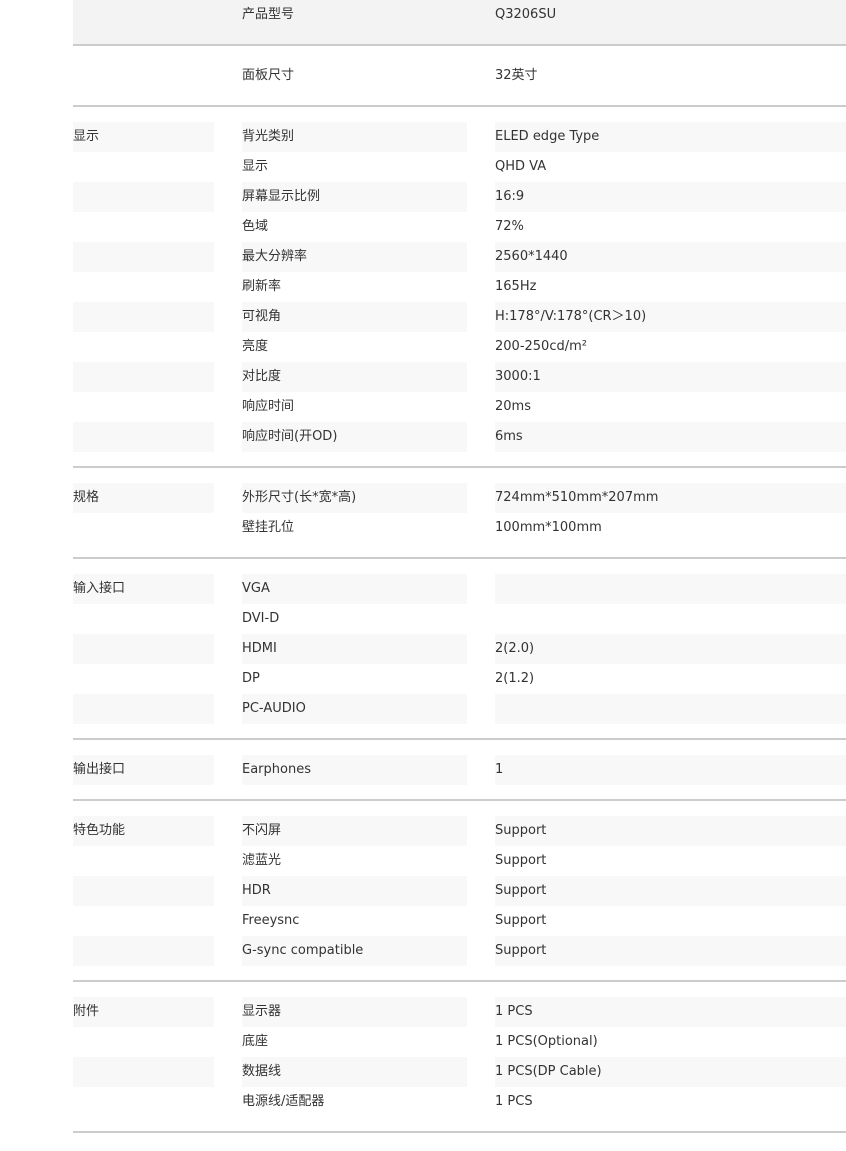  What do you see at coordinates (459, 76) in the screenshot?
I see `spec-row-panel-size: 面板尺寸 32英寸` at bounding box center [459, 76].